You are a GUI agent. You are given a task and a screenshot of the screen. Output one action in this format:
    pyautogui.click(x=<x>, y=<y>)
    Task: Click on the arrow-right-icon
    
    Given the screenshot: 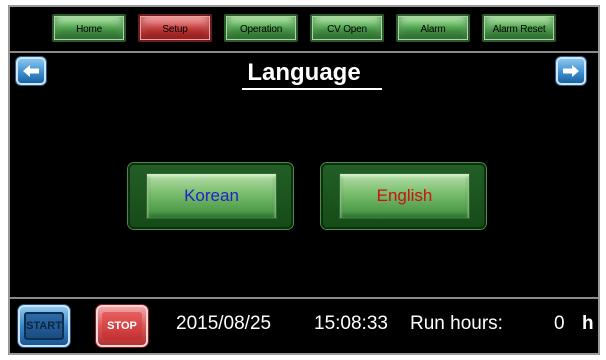 What is the action you would take?
    pyautogui.click(x=571, y=71)
    